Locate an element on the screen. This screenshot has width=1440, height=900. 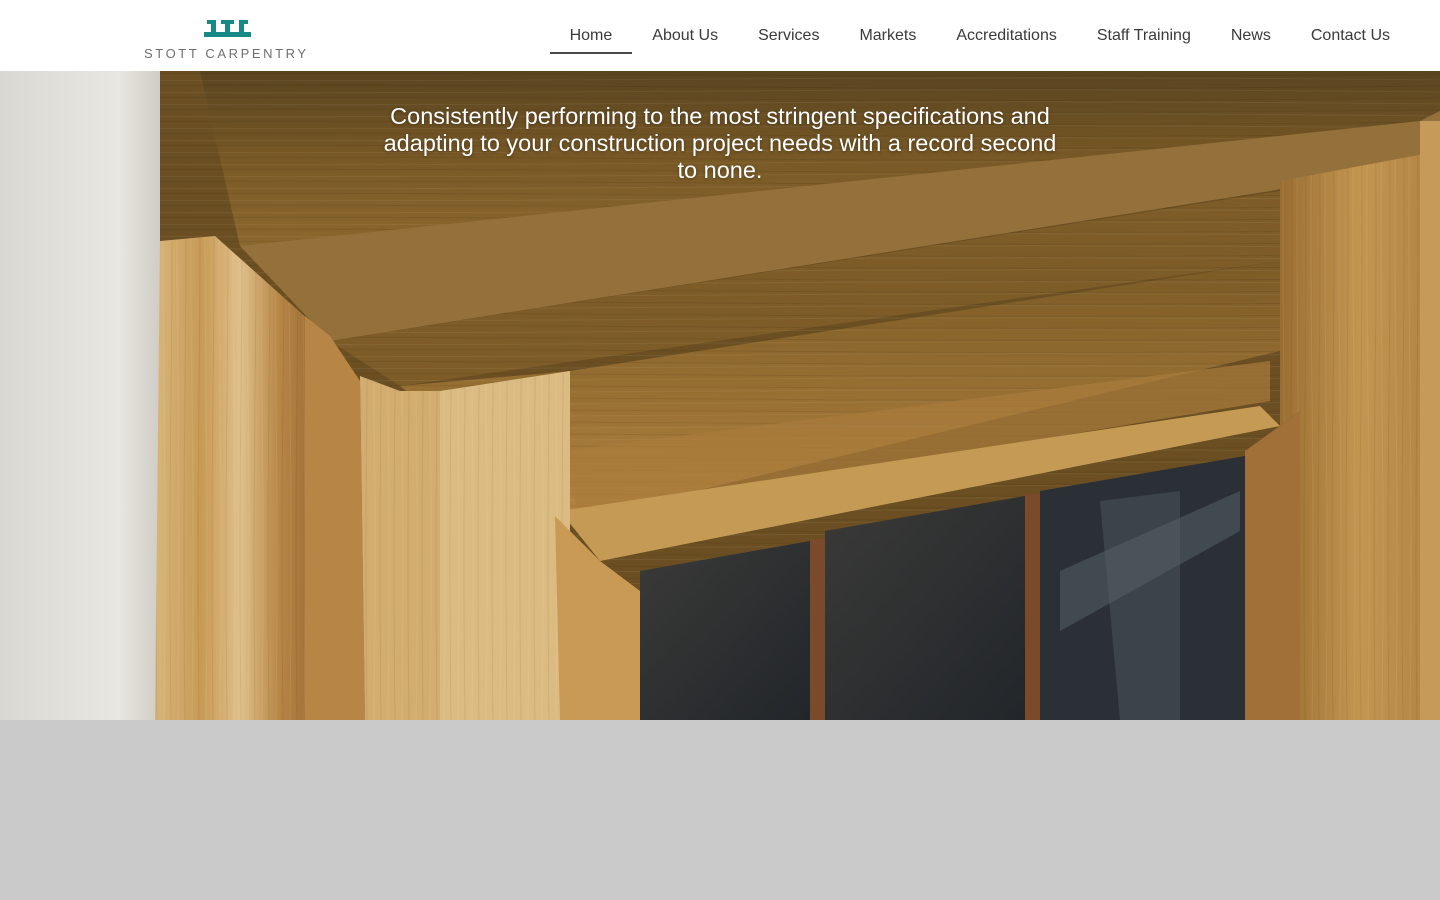
nav-item-markets: Markets is located at coordinates (887, 36).